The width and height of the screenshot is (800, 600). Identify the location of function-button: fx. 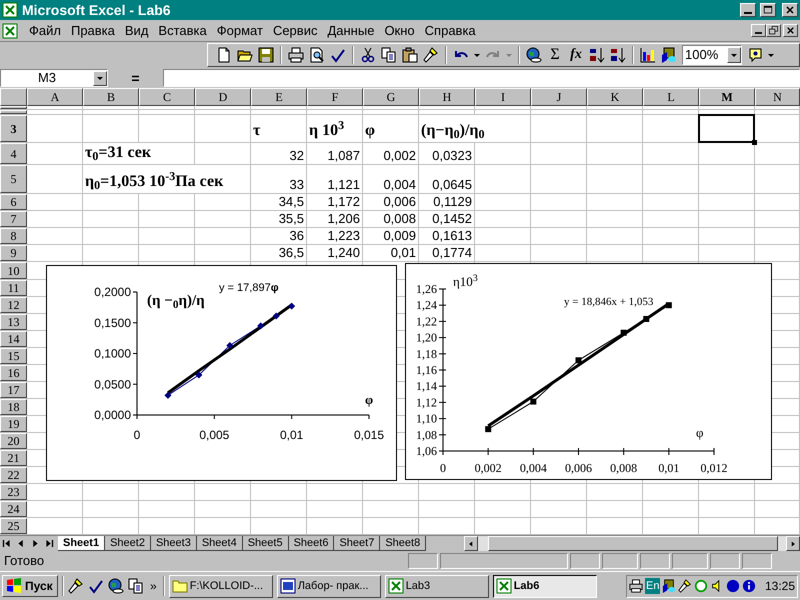
(576, 55).